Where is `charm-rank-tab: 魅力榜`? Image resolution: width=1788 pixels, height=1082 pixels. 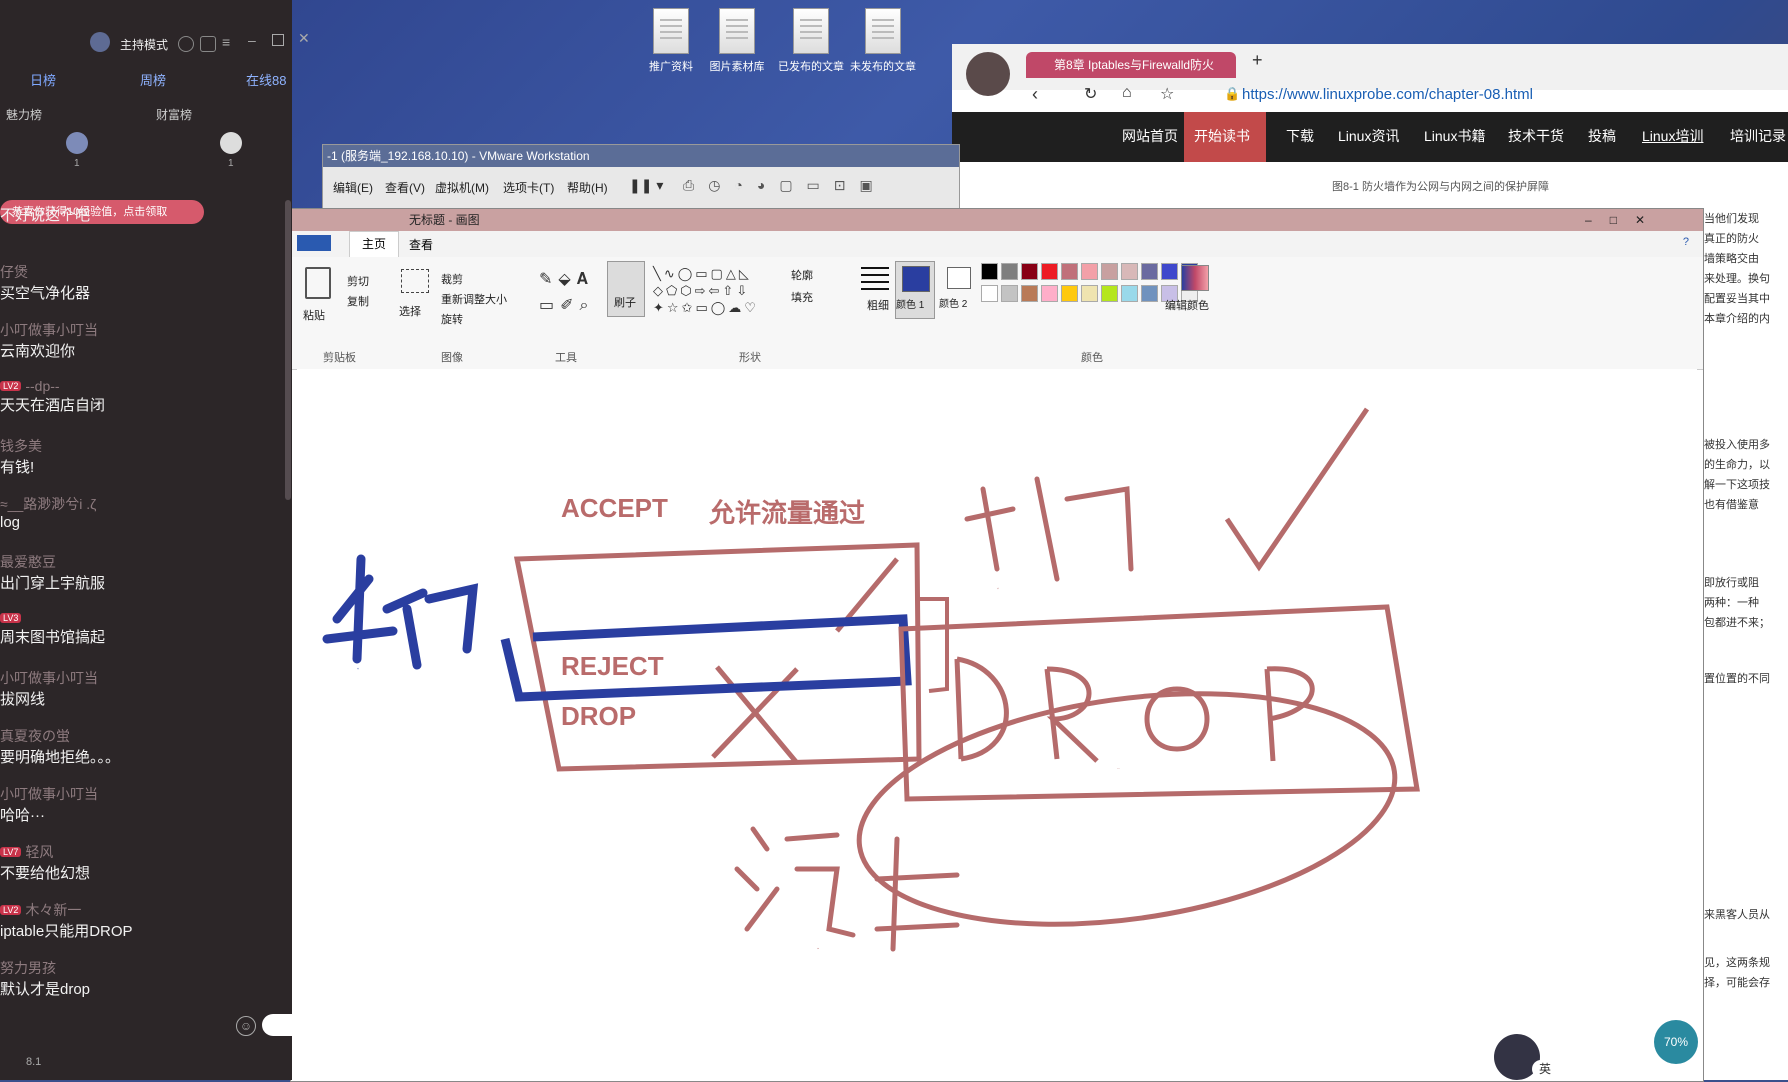
charm-rank-tab: 魅力榜 is located at coordinates (24, 114).